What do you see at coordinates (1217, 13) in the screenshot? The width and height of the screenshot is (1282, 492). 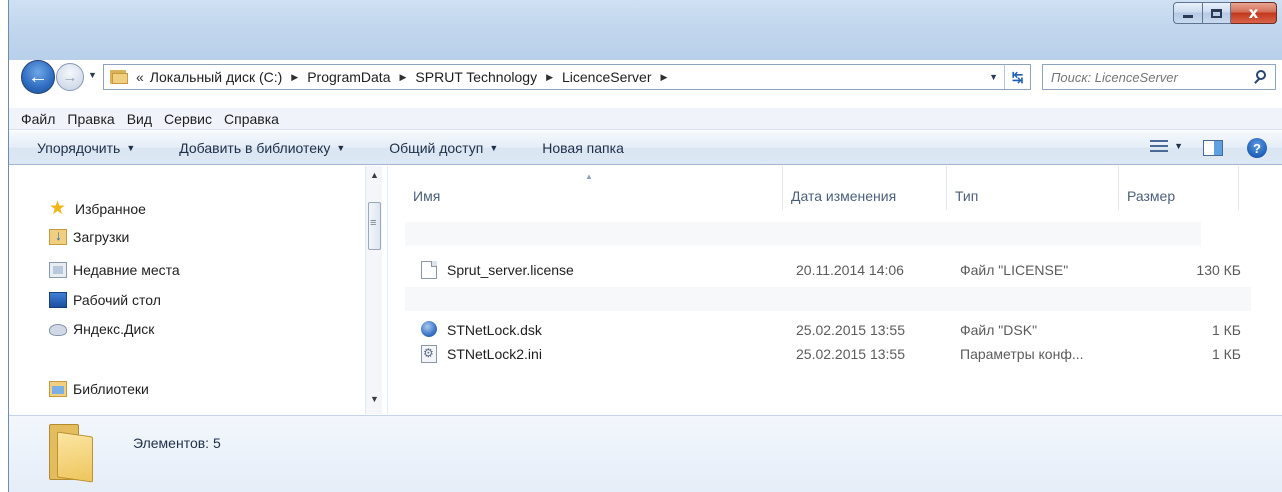 I see `maximize-button` at bounding box center [1217, 13].